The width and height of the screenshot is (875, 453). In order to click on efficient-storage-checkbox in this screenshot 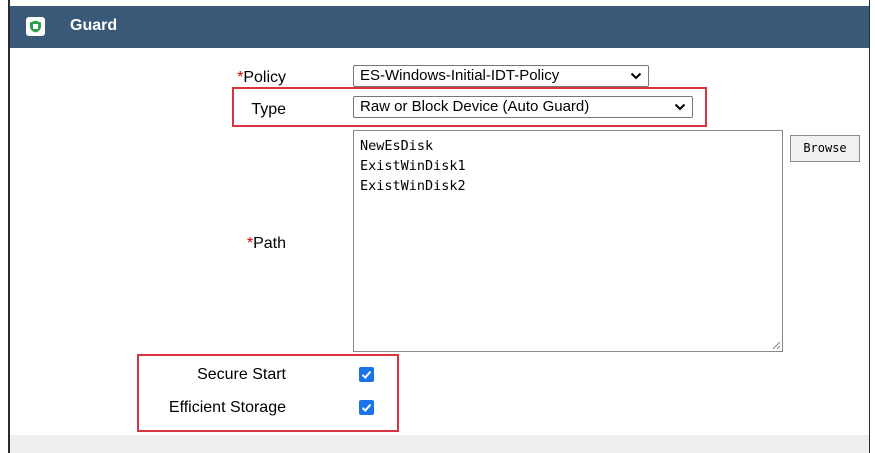, I will do `click(366, 407)`.